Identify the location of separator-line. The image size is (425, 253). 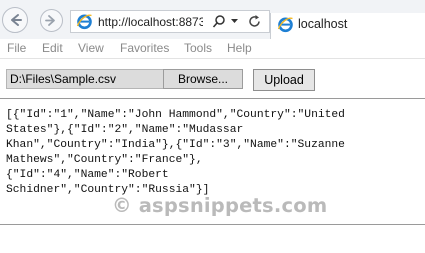
(212, 98).